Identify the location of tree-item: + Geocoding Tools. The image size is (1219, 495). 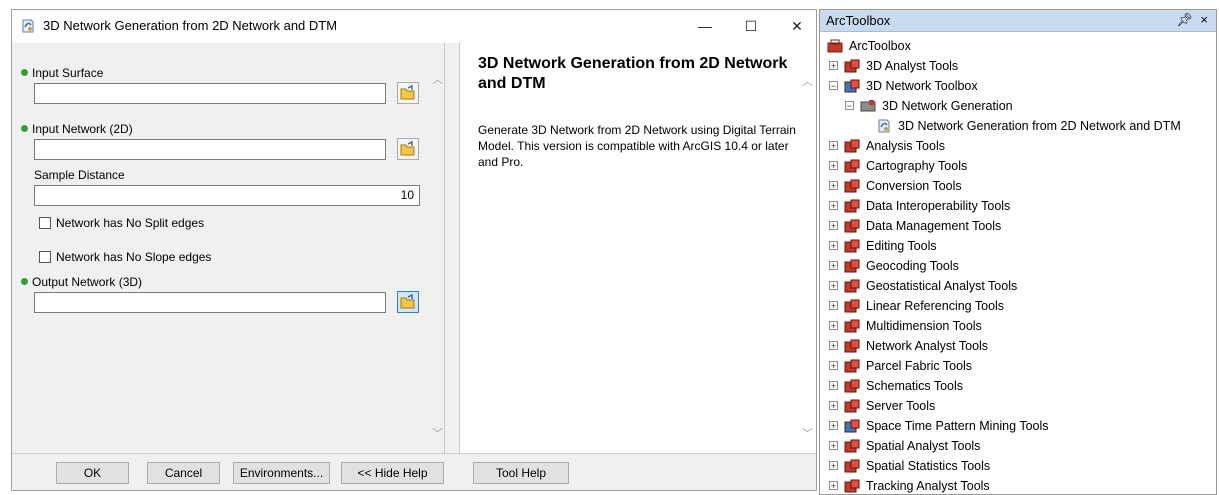
(894, 266).